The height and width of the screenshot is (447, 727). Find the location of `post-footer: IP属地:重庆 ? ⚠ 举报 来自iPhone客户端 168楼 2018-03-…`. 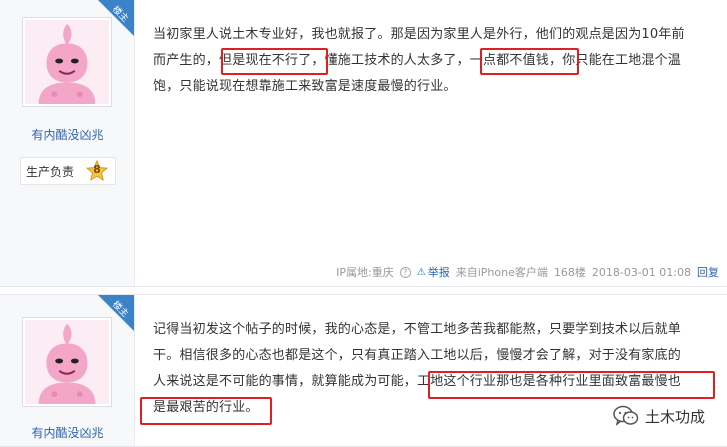

post-footer: IP属地:重庆 ? ⚠ 举报 来自iPhone客户端 168楼 2018-03-… is located at coordinates (527, 272).